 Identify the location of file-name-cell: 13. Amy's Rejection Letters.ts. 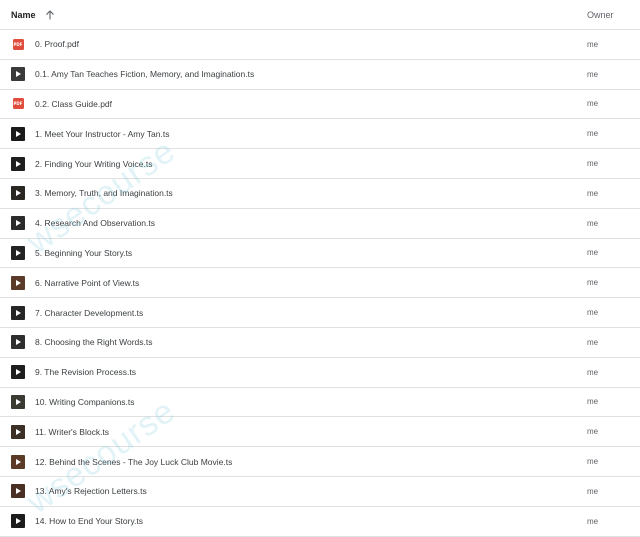
(292, 491).